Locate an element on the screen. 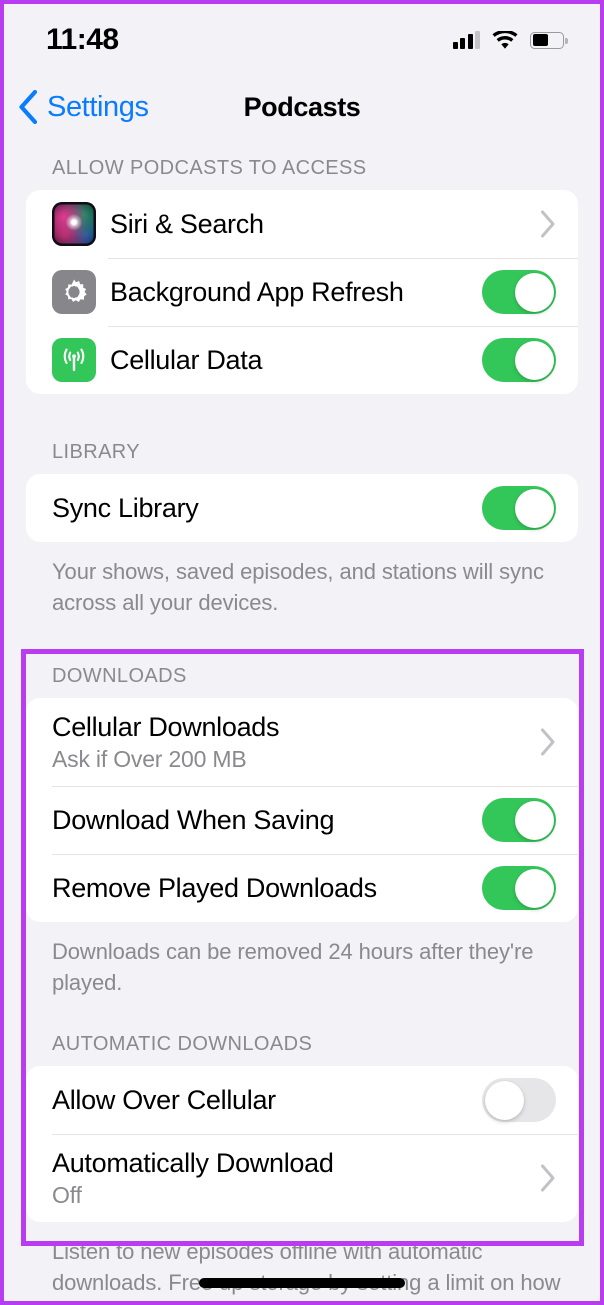 This screenshot has width=604, height=1305. row-automatically-download: Automatically Download Off is located at coordinates (302, 1178).